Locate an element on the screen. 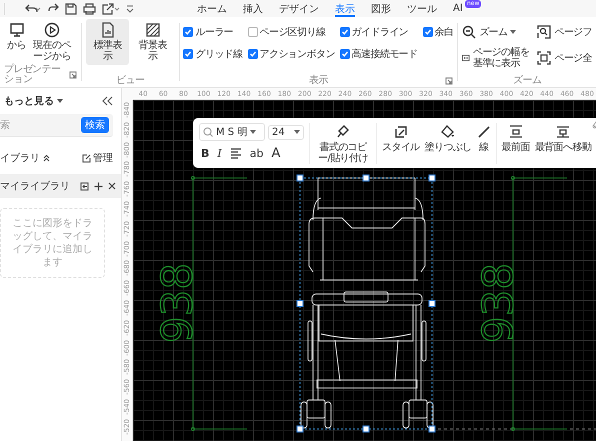 The width and height of the screenshot is (596, 441). page-icon is located at coordinates (108, 30).